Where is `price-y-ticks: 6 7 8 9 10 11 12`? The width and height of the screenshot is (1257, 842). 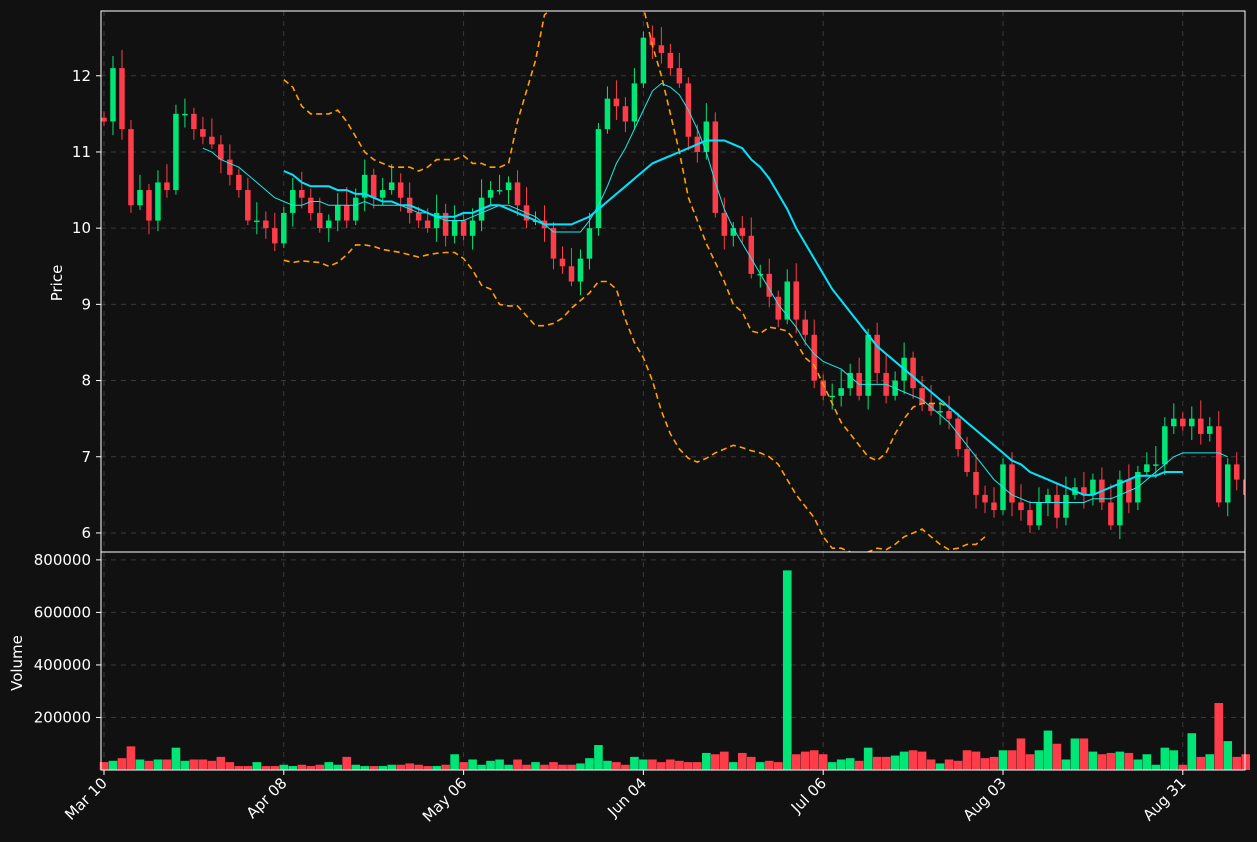
price-y-ticks: 6 7 8 9 10 11 12 is located at coordinates (86, 304).